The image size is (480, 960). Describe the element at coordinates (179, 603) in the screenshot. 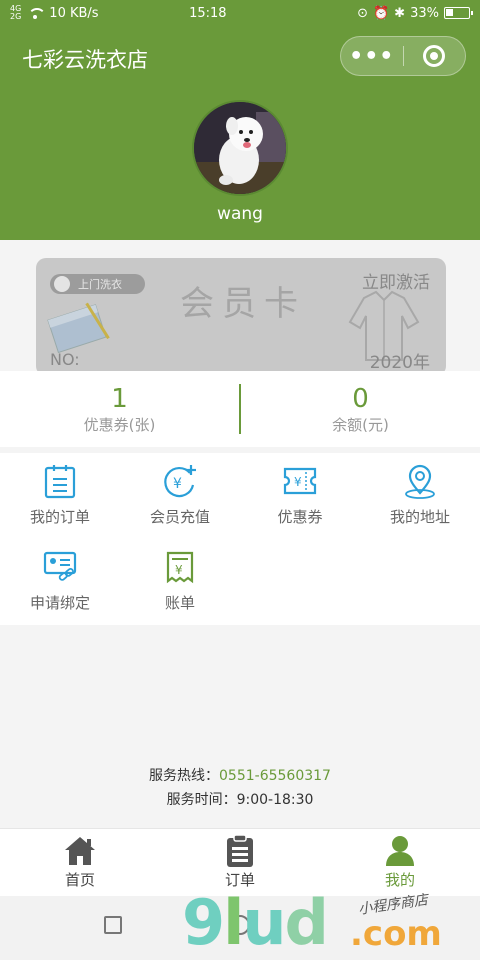

I see `bill-label: 账单` at that location.